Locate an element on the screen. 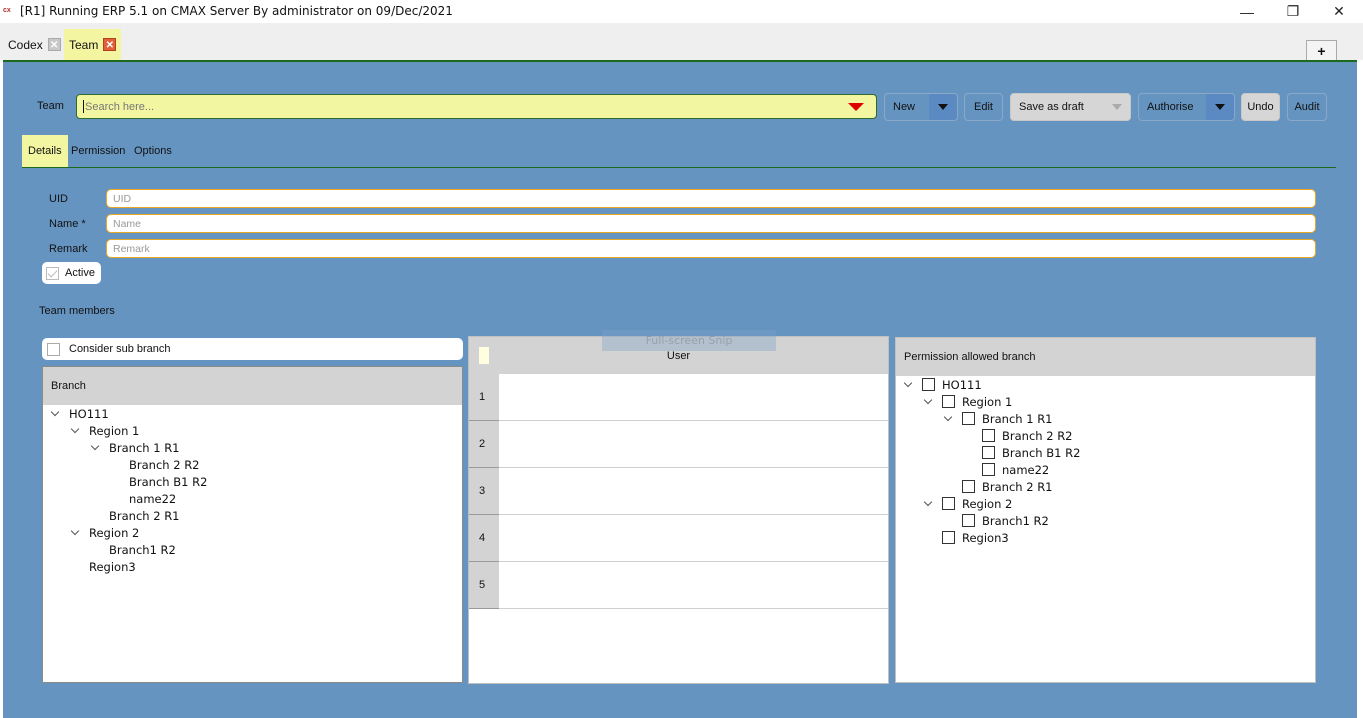  checkbox-checked-icon is located at coordinates (52, 273).